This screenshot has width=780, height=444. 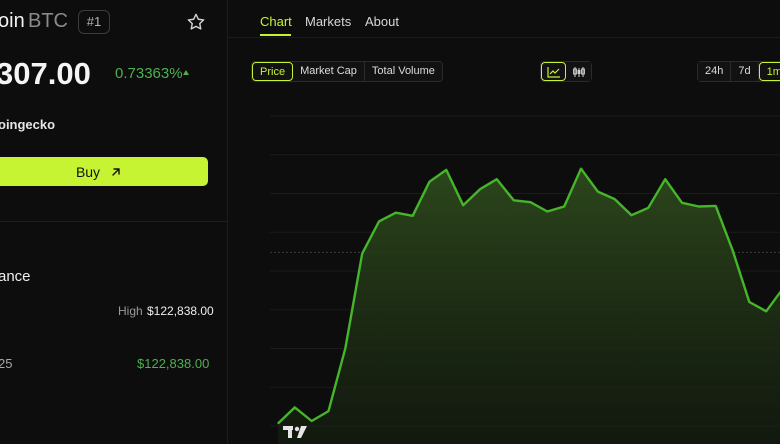 What do you see at coordinates (180, 311) in the screenshot?
I see `high-value: $122,838.00` at bounding box center [180, 311].